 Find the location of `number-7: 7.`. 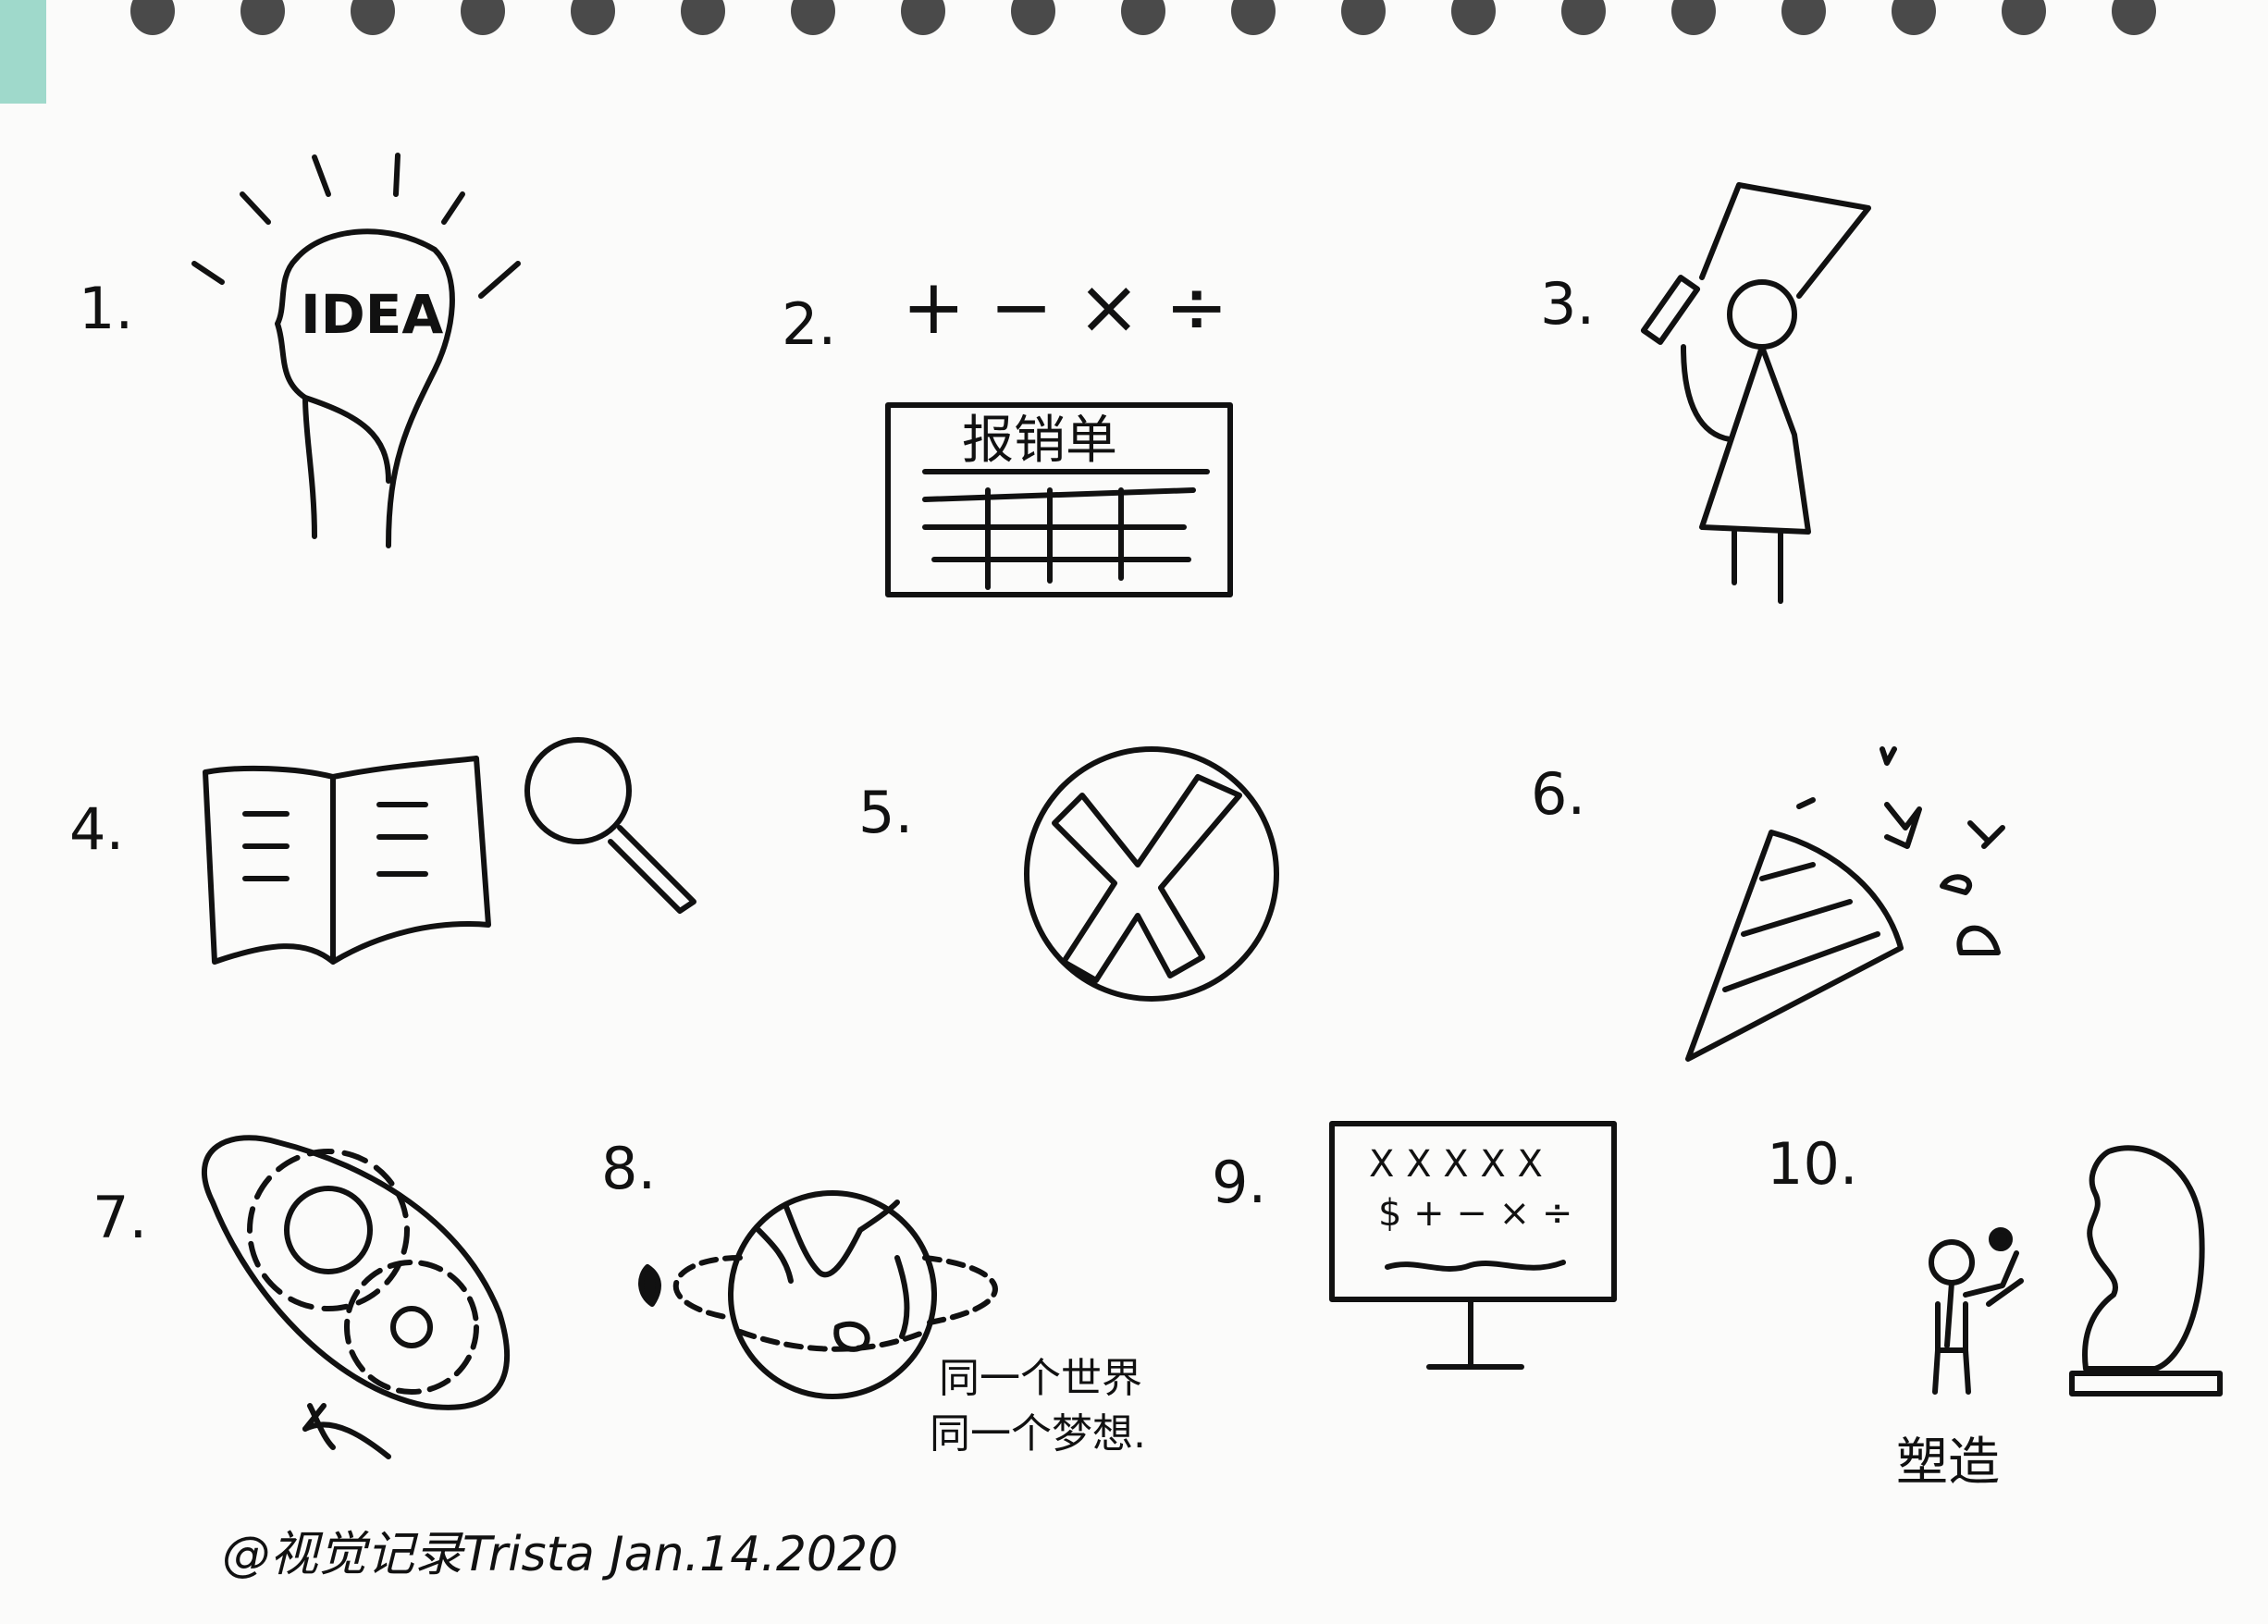

number-7: 7. is located at coordinates (120, 1217).